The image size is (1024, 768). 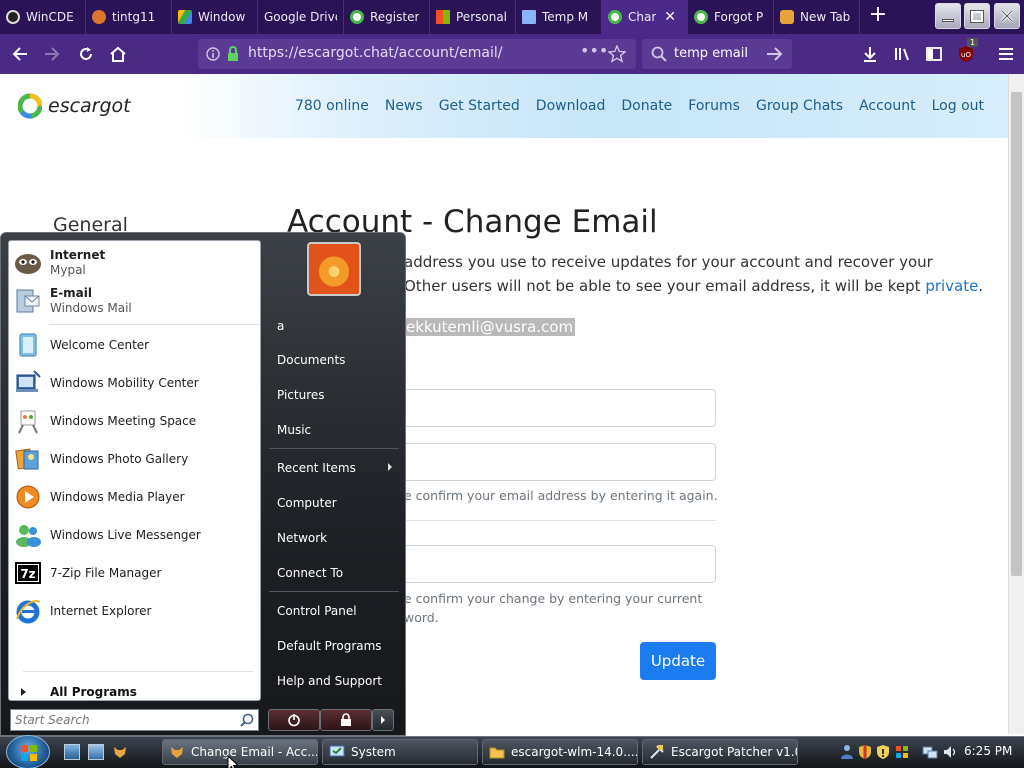 What do you see at coordinates (311, 360) in the screenshot?
I see `start-item-documents: Documents` at bounding box center [311, 360].